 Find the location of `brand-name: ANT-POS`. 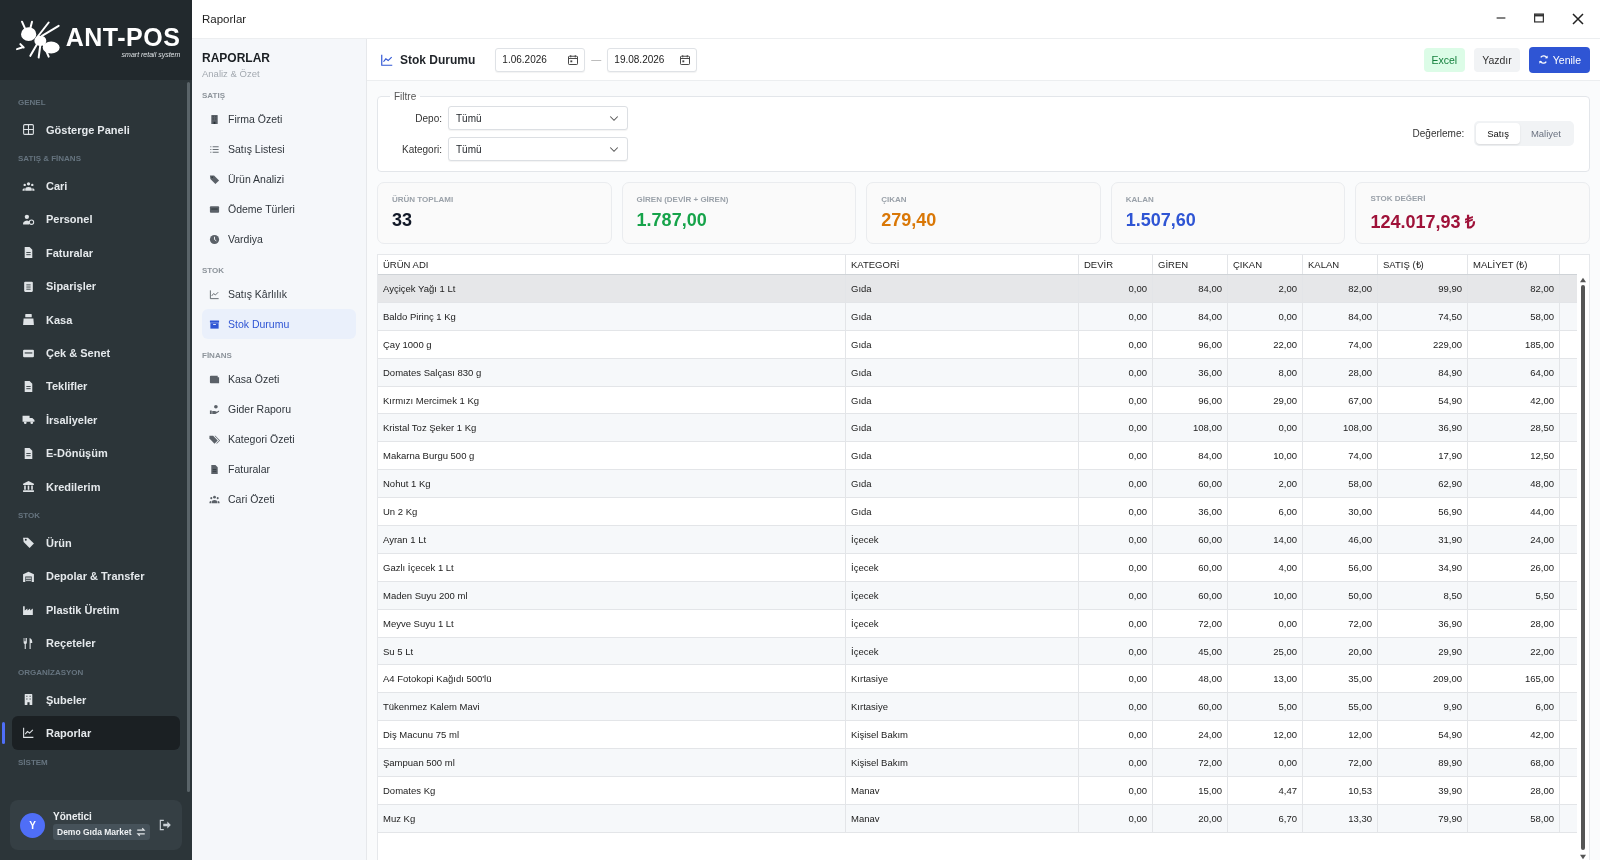

brand-name: ANT-POS is located at coordinates (123, 37).